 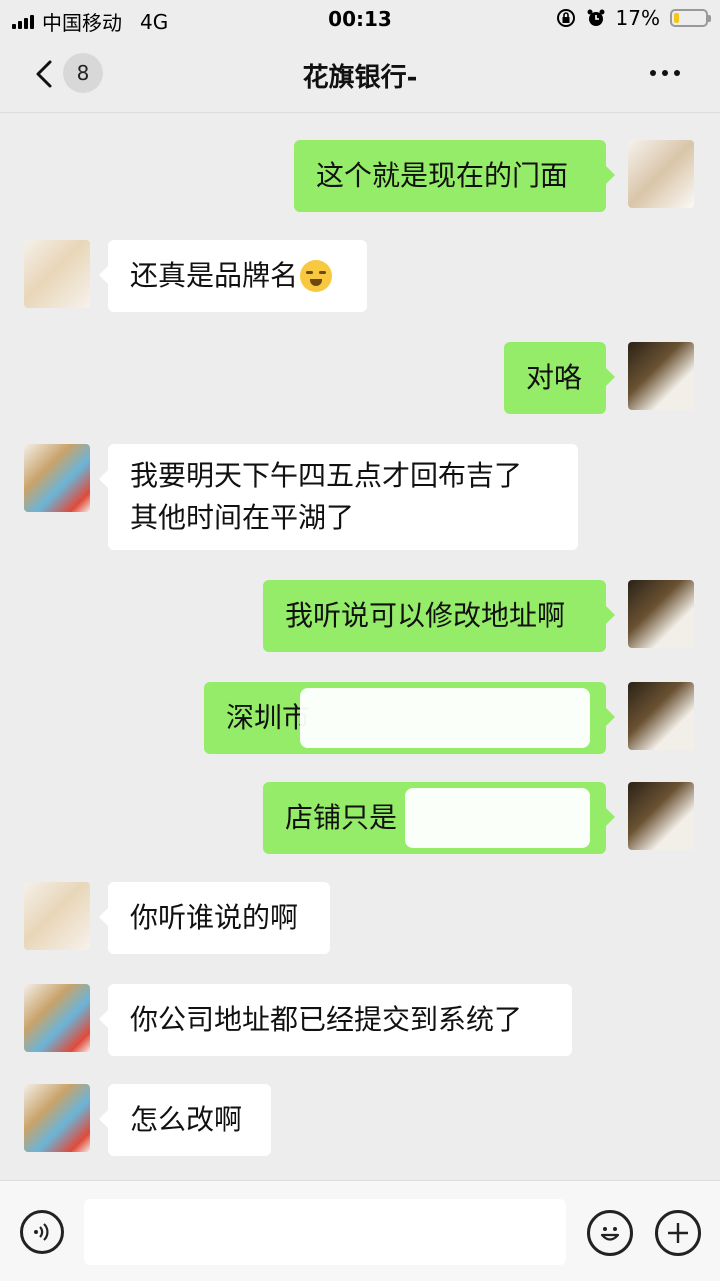 I want to click on message-bubble: 这个就是现在的门面, so click(x=454, y=176).